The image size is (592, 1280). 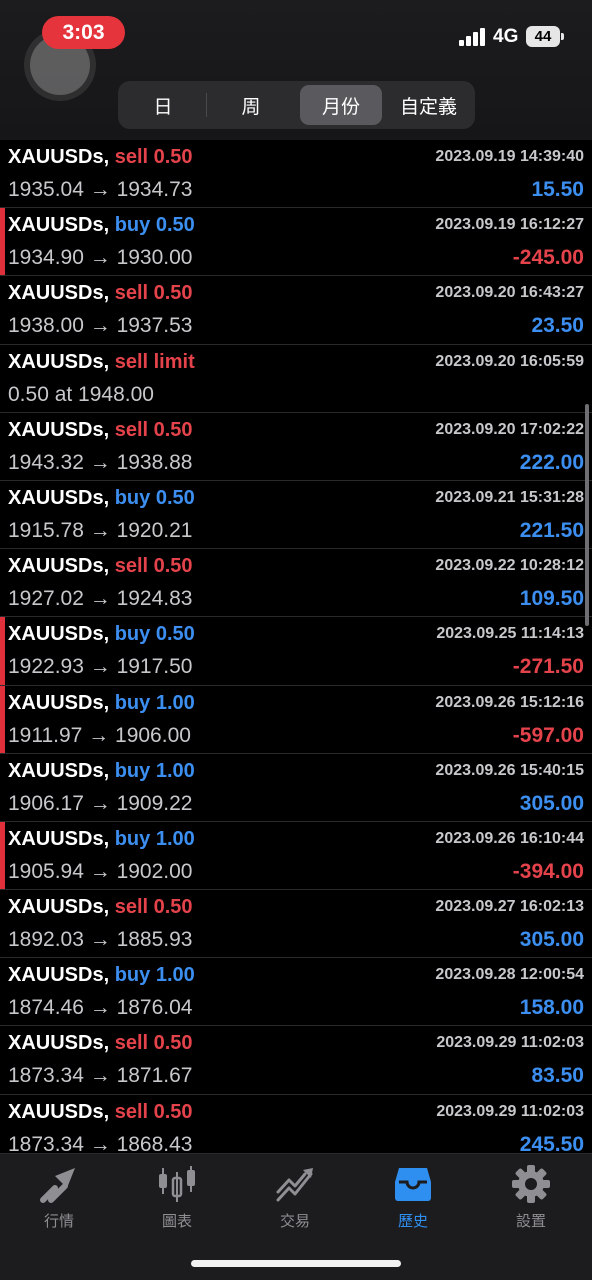 I want to click on deal-profit: 23.50, so click(x=557, y=326).